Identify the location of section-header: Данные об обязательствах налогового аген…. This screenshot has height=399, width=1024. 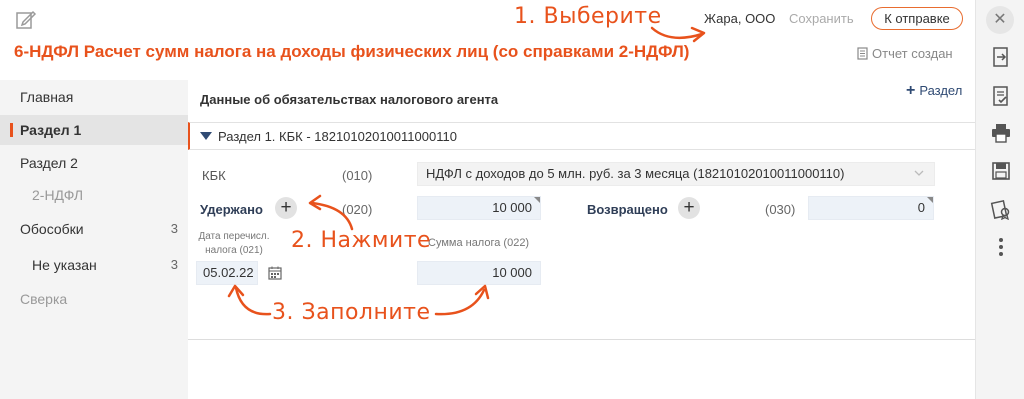
(349, 99).